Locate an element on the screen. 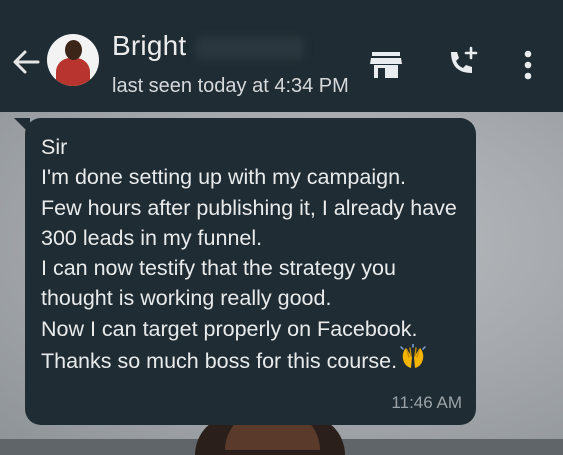 The width and height of the screenshot is (563, 455). last-seen-status: last seen today at 4:34 PM is located at coordinates (230, 86).